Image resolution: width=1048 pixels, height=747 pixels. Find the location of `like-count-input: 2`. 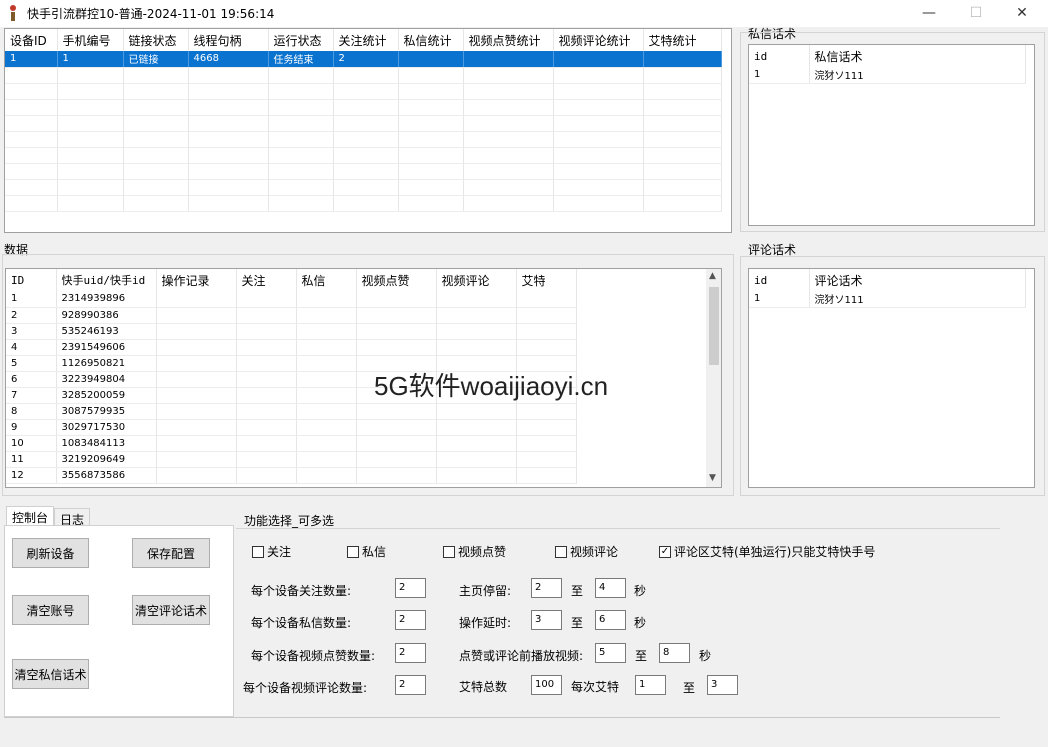

like-count-input: 2 is located at coordinates (410, 653).